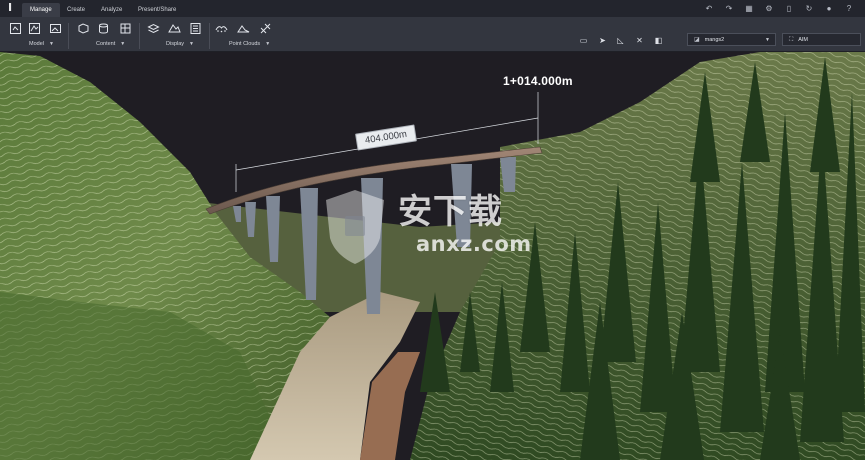 The width and height of the screenshot is (865, 460). I want to click on document-icon: ▯, so click(789, 9).